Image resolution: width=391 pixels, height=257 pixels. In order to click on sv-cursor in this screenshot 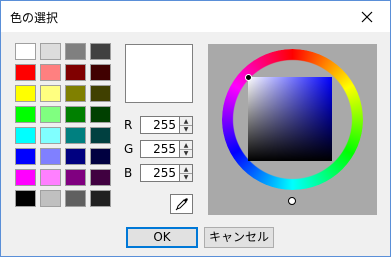, I will do `click(248, 77)`.